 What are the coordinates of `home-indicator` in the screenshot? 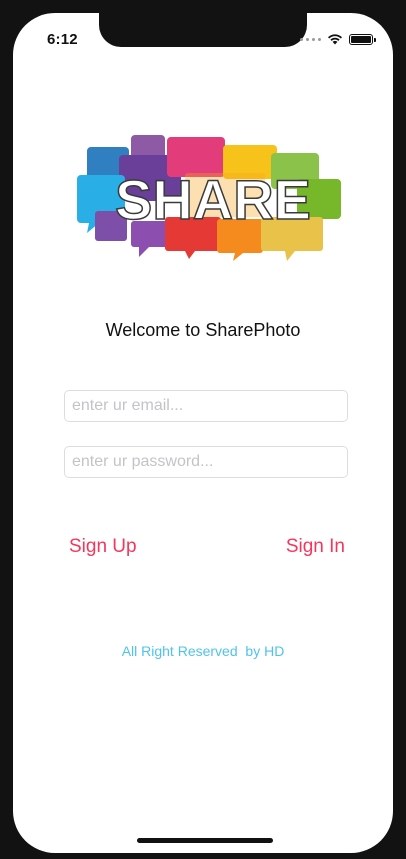 It's located at (205, 840).